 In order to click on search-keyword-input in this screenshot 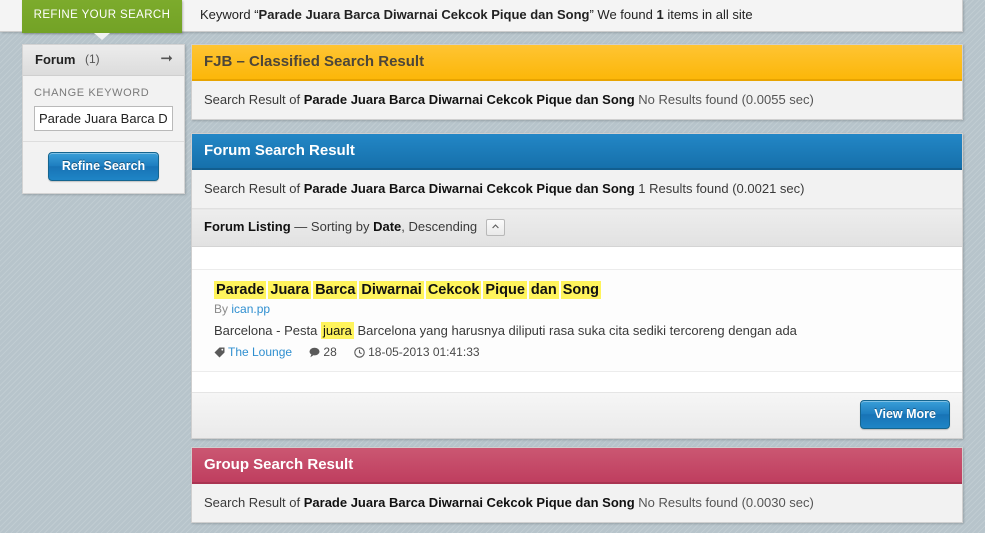, I will do `click(103, 118)`.